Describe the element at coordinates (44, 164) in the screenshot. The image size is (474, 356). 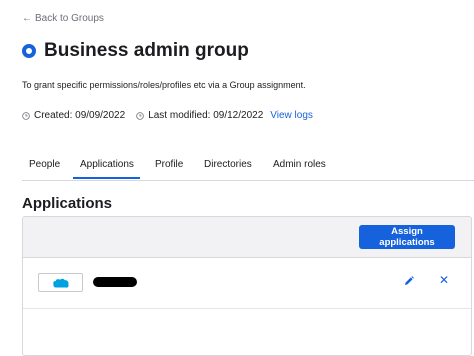
I see `tab-people: People` at that location.